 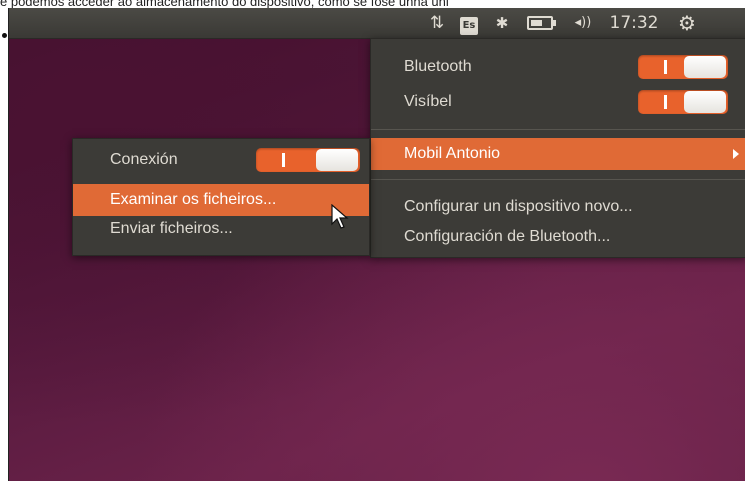 I want to click on battery-outline, so click(x=541, y=23).